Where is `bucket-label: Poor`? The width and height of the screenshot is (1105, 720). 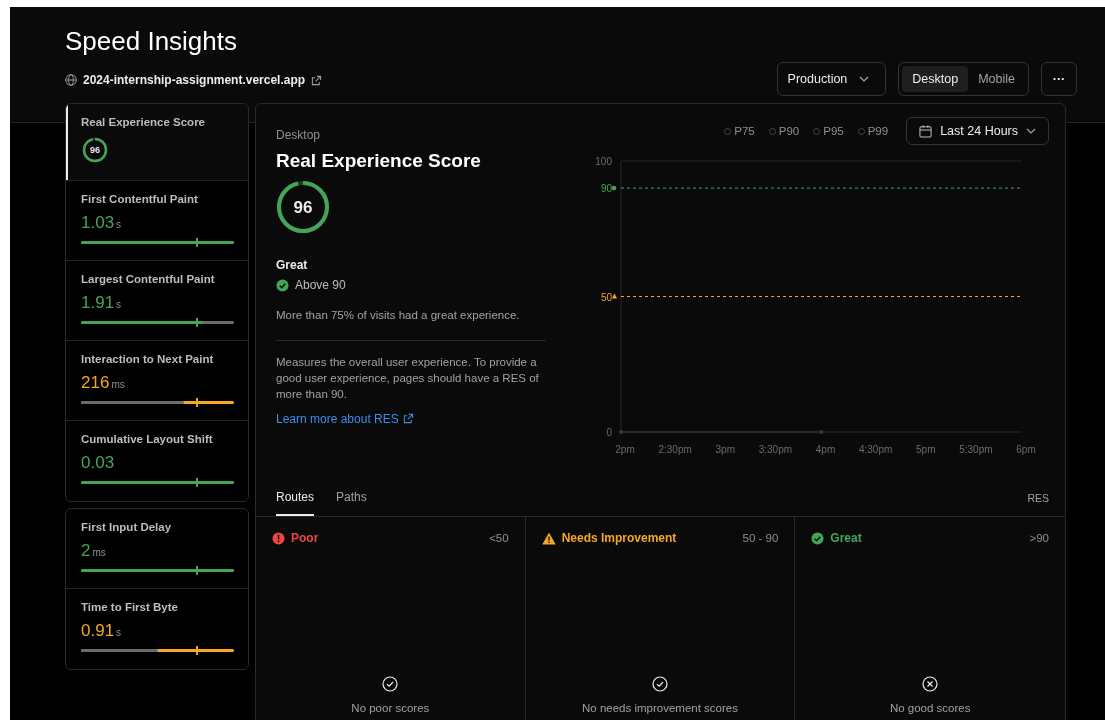 bucket-label: Poor is located at coordinates (305, 538).